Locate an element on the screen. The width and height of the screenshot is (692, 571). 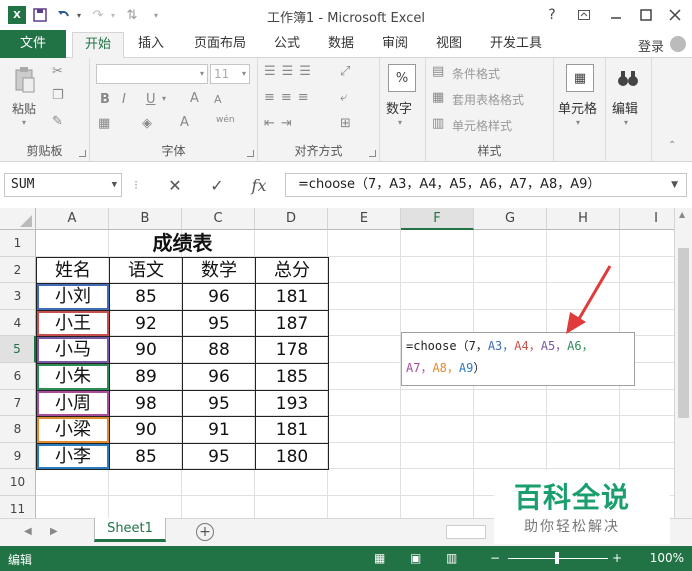
tab-data: 数据 is located at coordinates (341, 45).